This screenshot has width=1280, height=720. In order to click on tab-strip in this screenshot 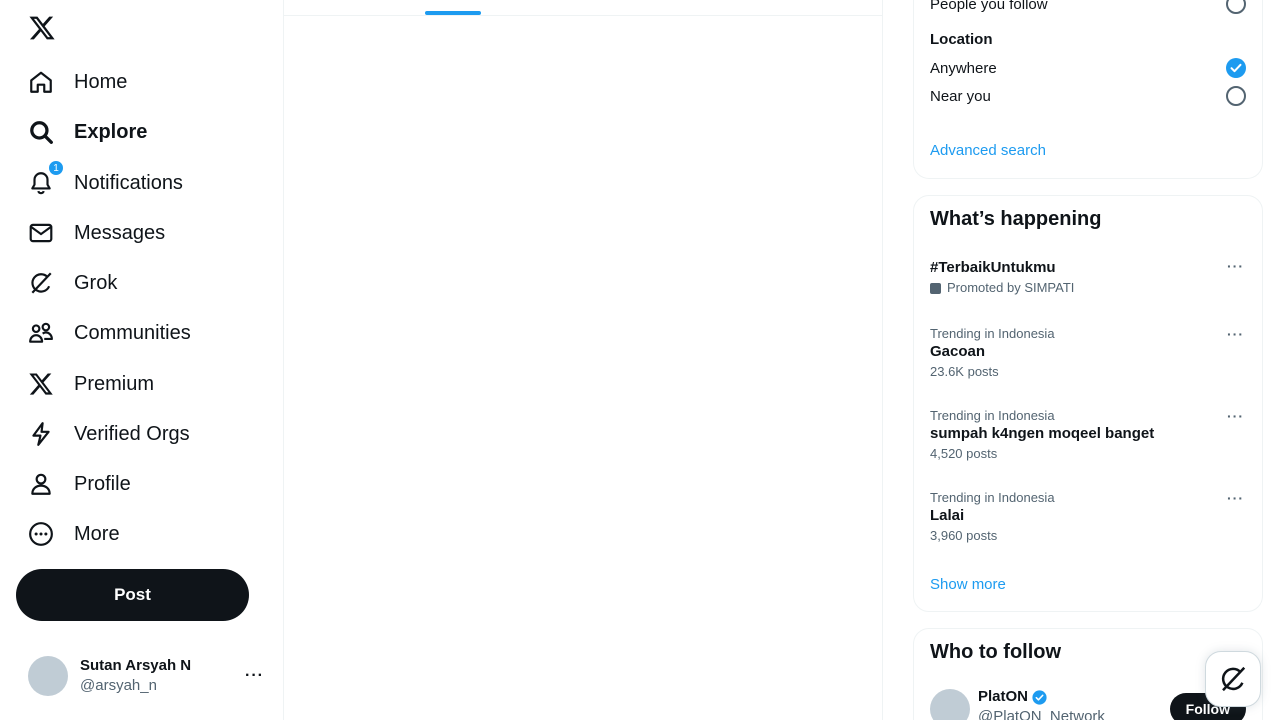, I will do `click(583, 8)`.